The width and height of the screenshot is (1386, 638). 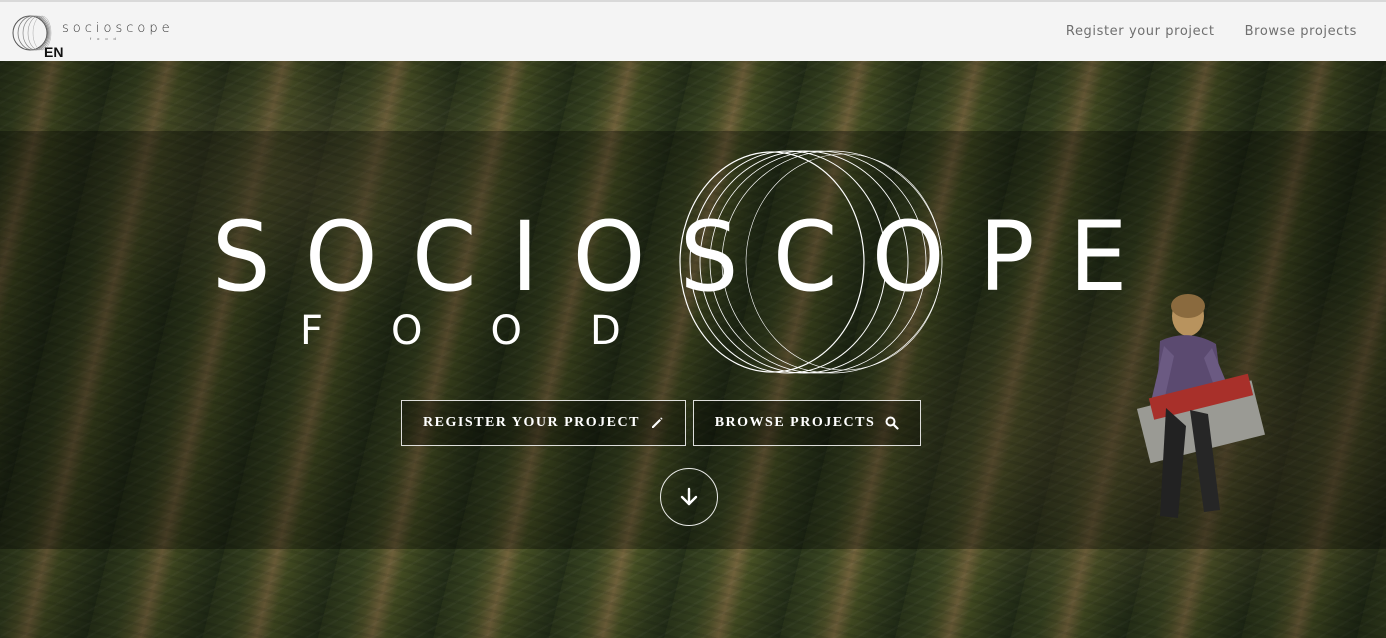 I want to click on pencil-icon, so click(x=657, y=422).